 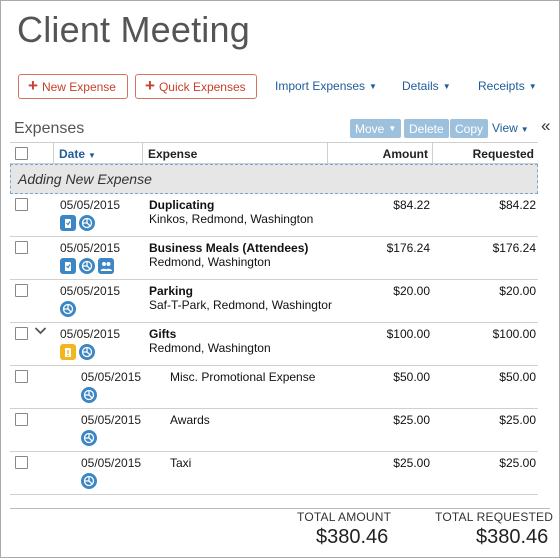 I want to click on collapse-icon: «, so click(x=545, y=126).